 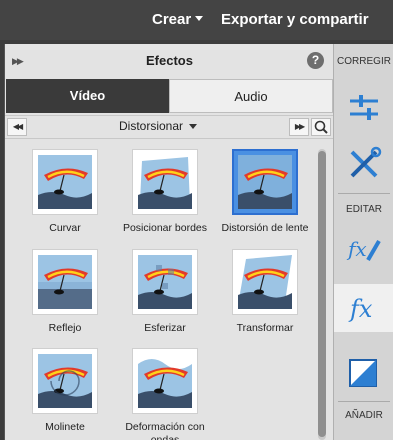 I want to click on search-button, so click(x=321, y=127).